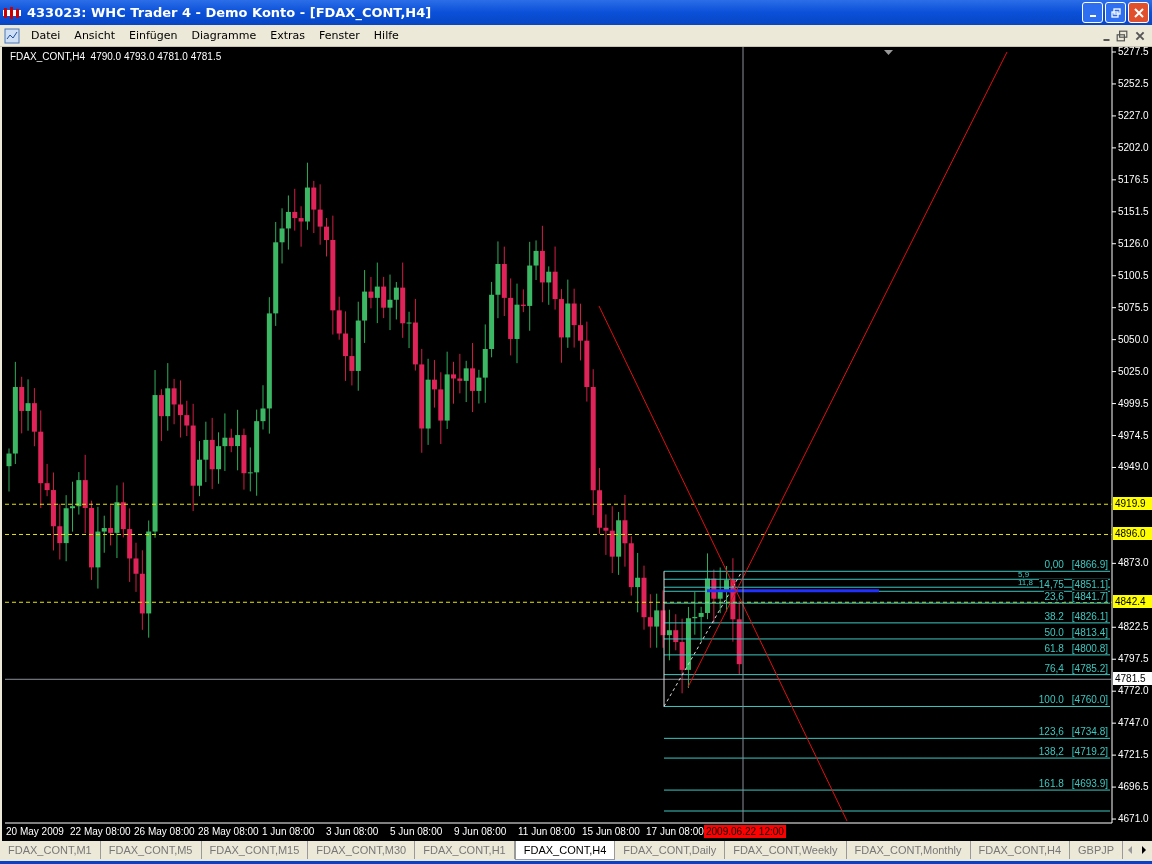  Describe the element at coordinates (786, 850) in the screenshot. I see `chart-tab: FDAX_CONT,Weekly` at that location.